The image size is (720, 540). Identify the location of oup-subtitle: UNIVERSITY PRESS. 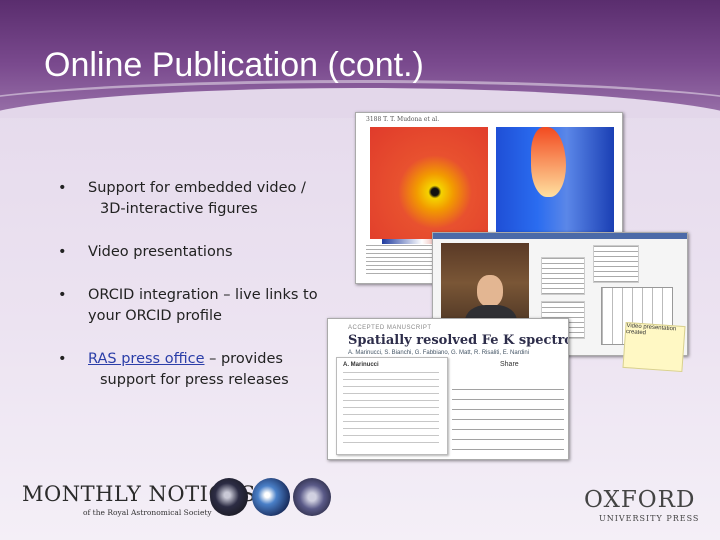
(649, 518).